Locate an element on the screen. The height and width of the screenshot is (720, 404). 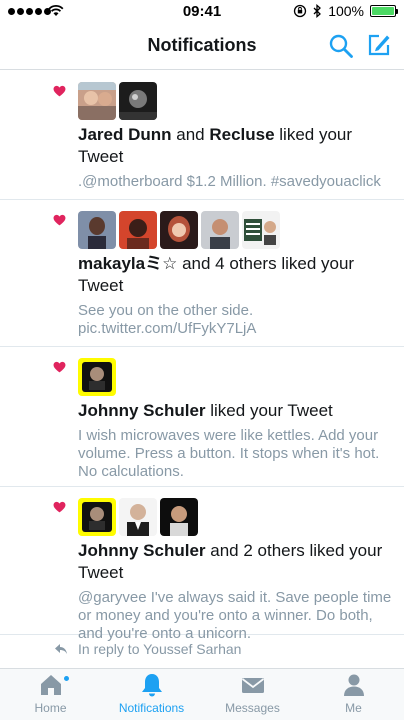
tab-label: Notifications is located at coordinates (151, 708).